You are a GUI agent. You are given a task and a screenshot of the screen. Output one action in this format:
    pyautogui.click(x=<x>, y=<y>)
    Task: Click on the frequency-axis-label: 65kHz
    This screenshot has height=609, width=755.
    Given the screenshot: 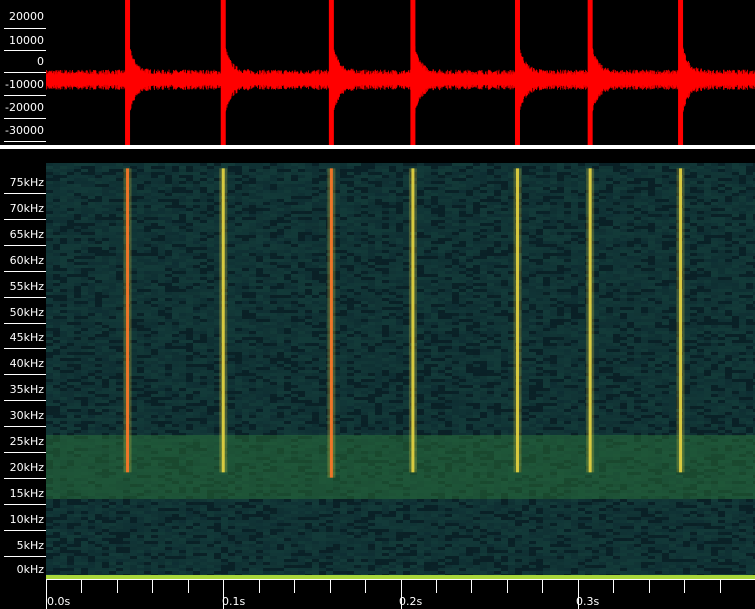 What is the action you would take?
    pyautogui.click(x=26, y=234)
    